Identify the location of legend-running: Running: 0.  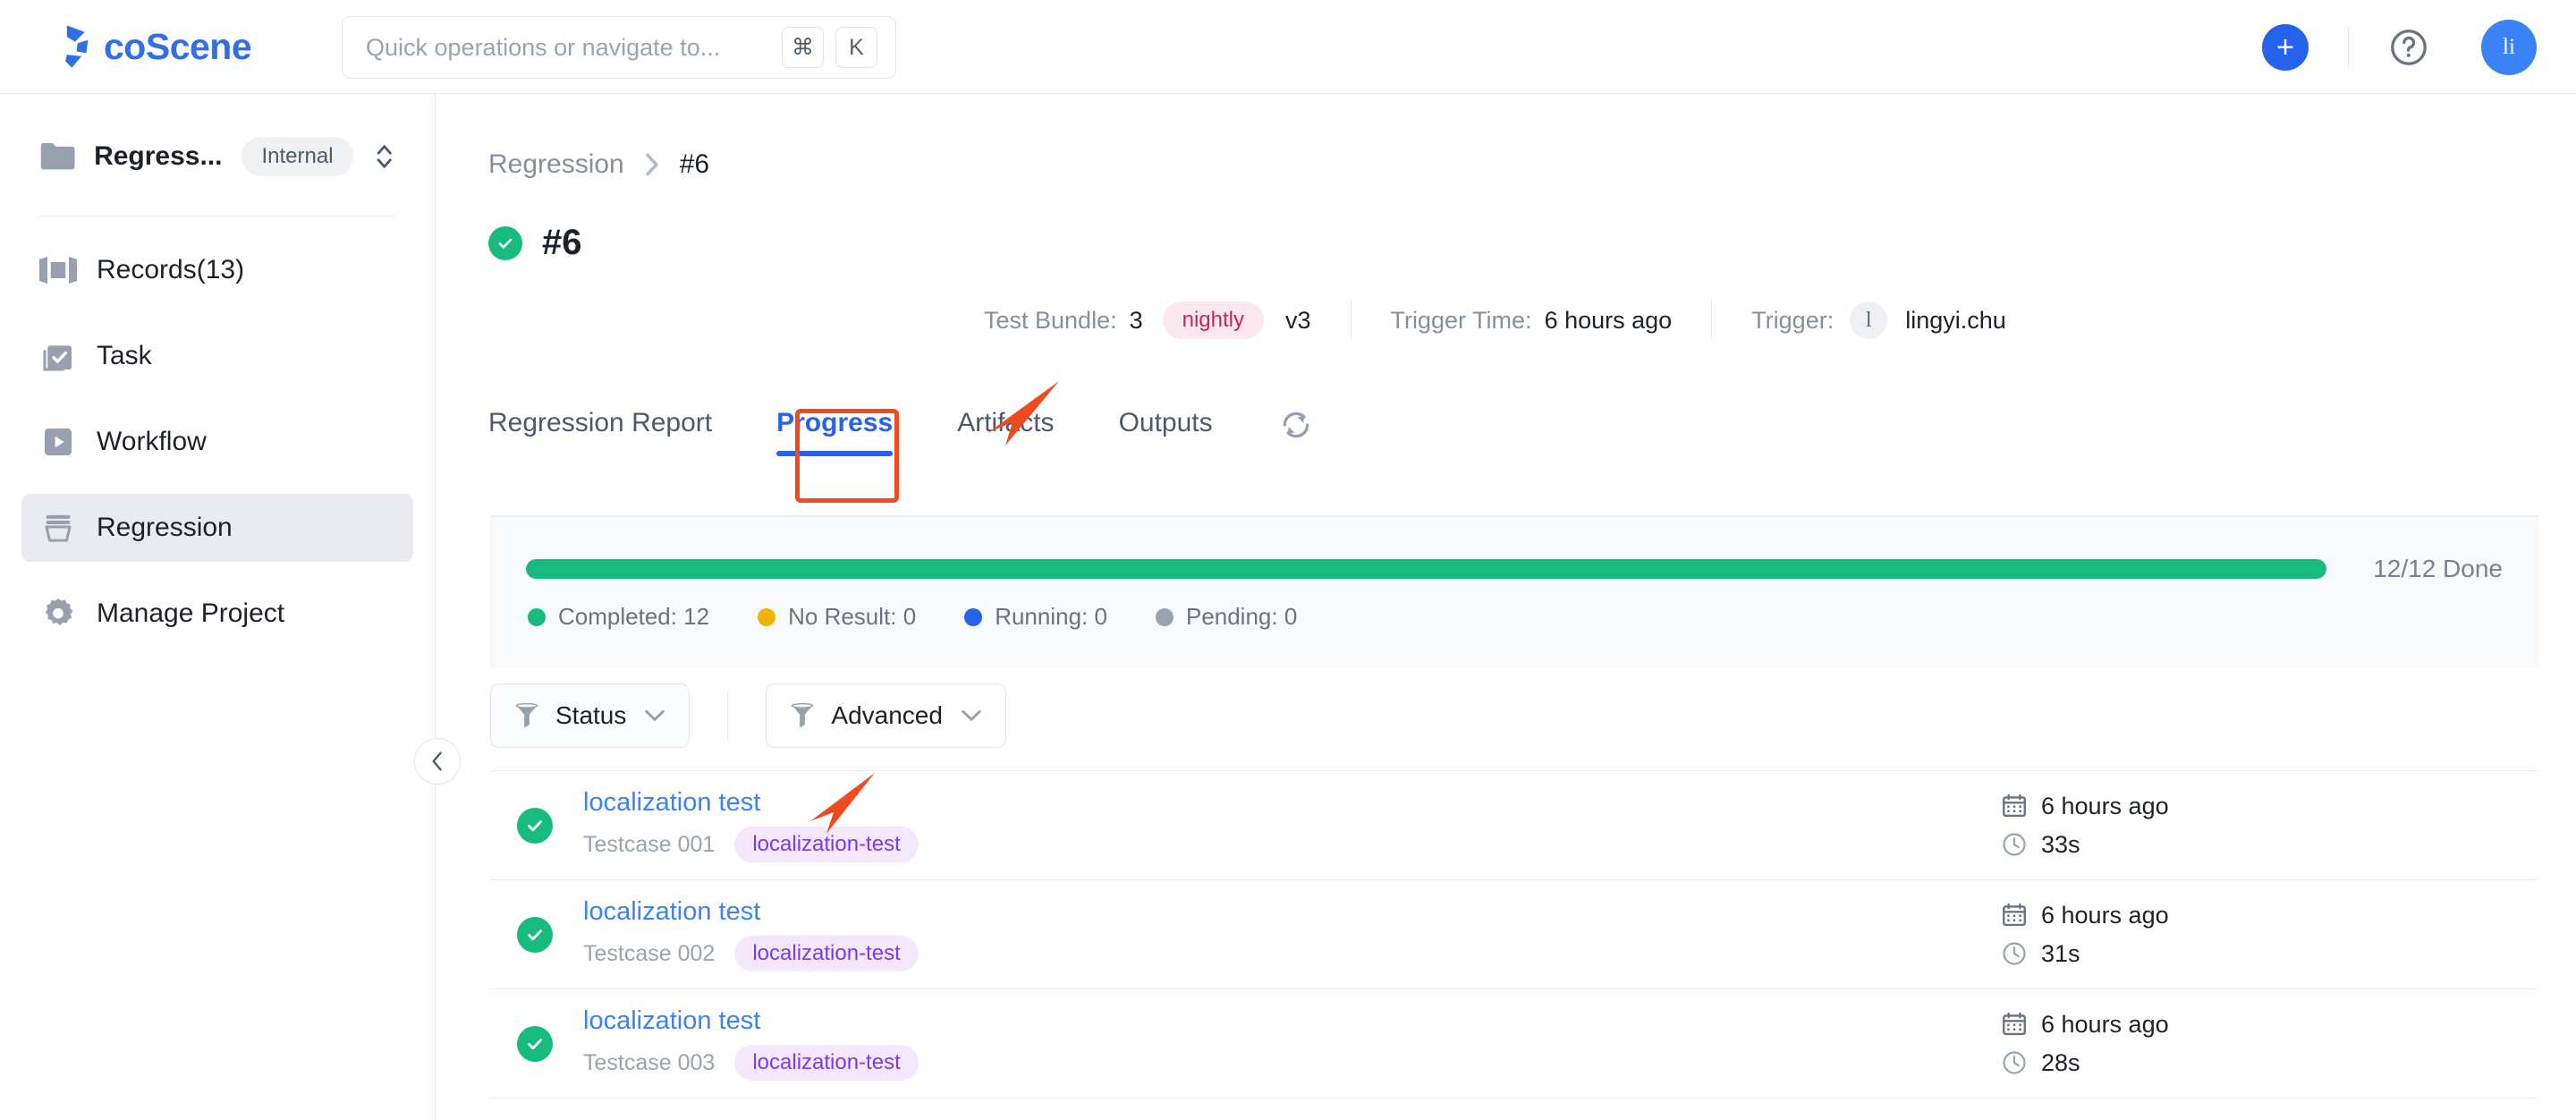
(1035, 617).